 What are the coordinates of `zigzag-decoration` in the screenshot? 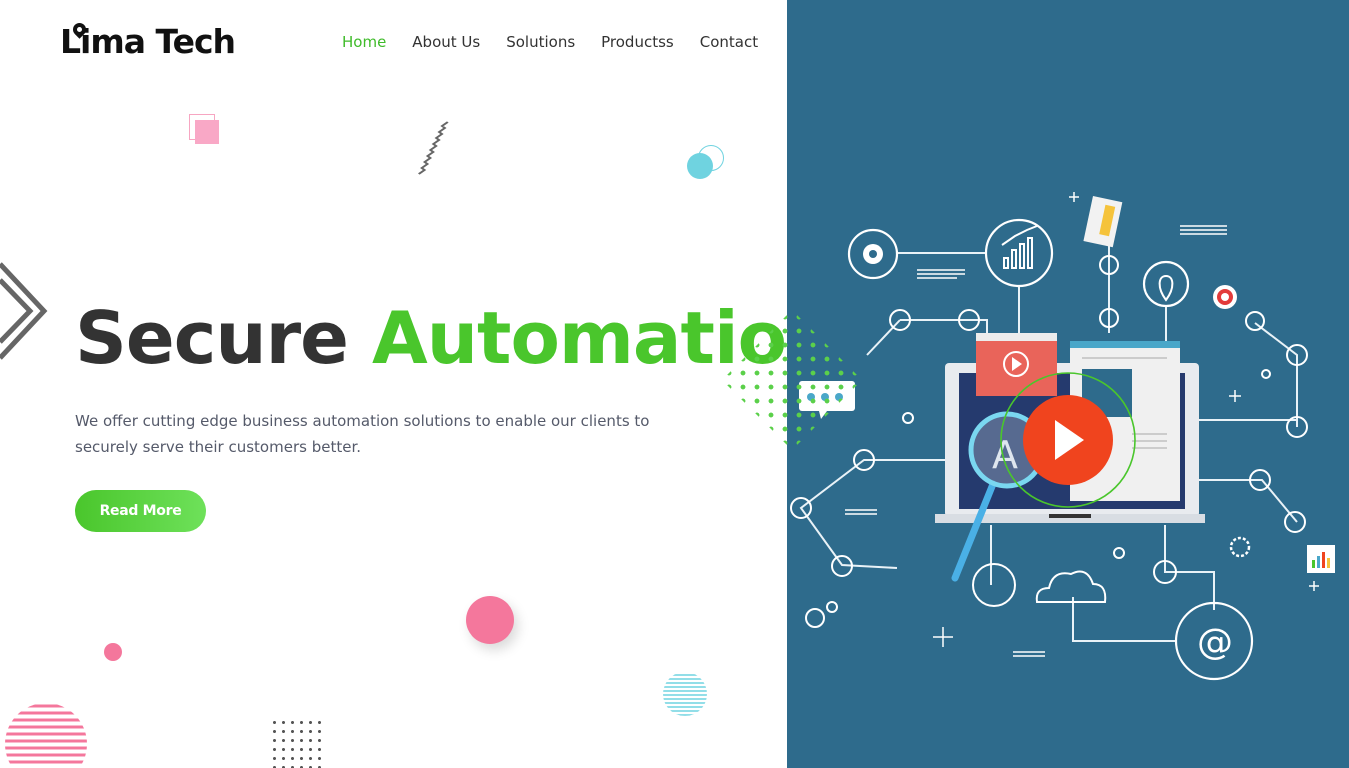 It's located at (433, 148).